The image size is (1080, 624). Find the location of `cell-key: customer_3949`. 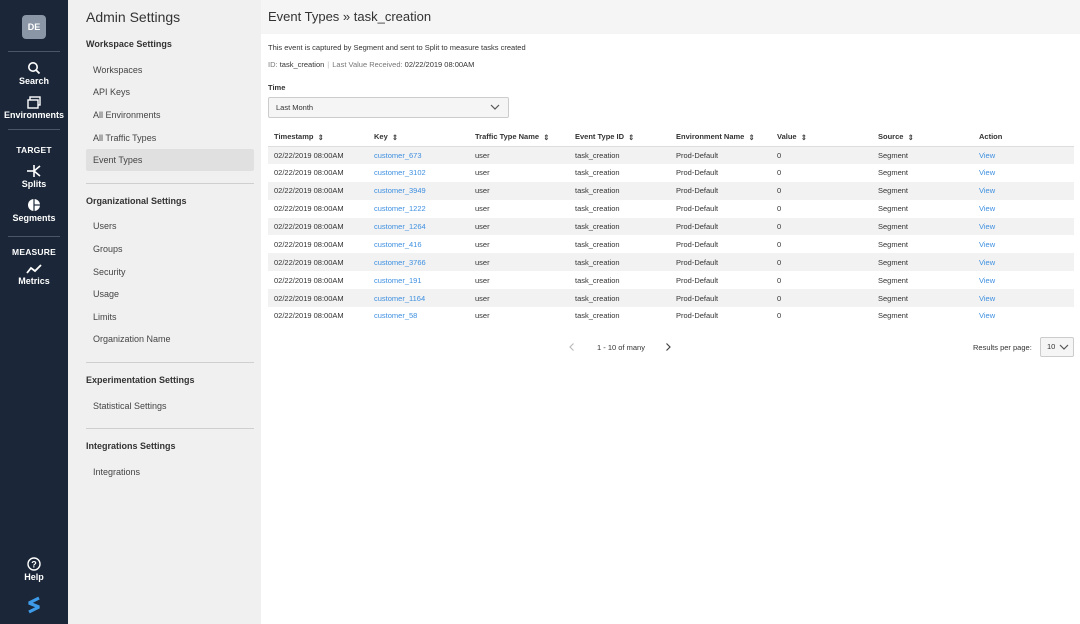

cell-key: customer_3949 is located at coordinates (418, 190).